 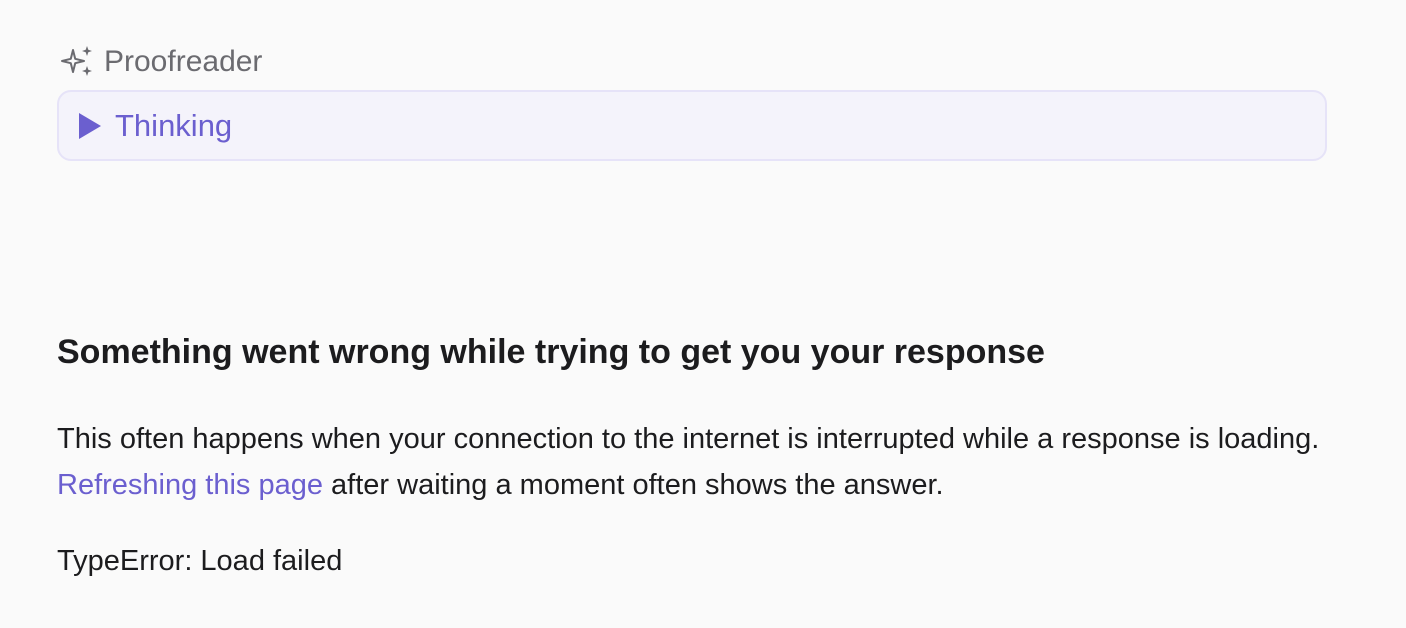 I want to click on thinking-toggle: Thinking, so click(x=692, y=125).